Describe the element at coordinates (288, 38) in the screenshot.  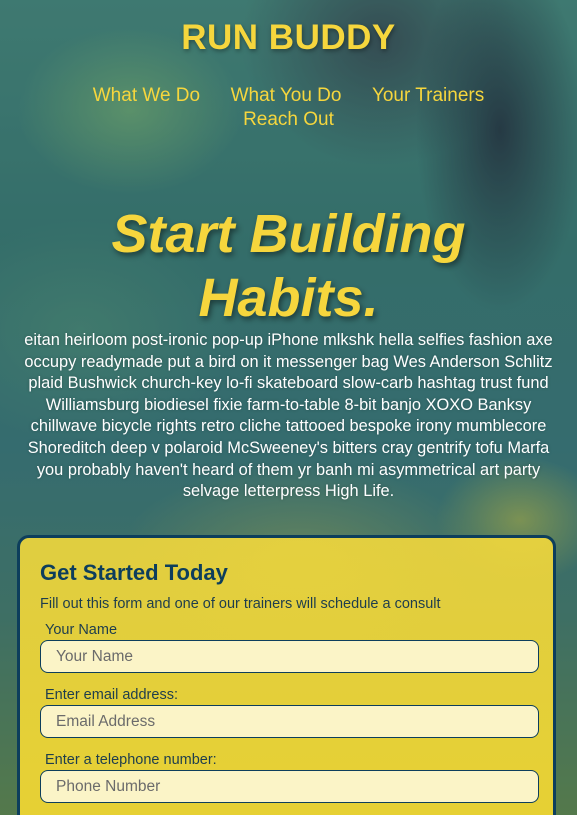
I see `brand-title: RUN BUDDY` at that location.